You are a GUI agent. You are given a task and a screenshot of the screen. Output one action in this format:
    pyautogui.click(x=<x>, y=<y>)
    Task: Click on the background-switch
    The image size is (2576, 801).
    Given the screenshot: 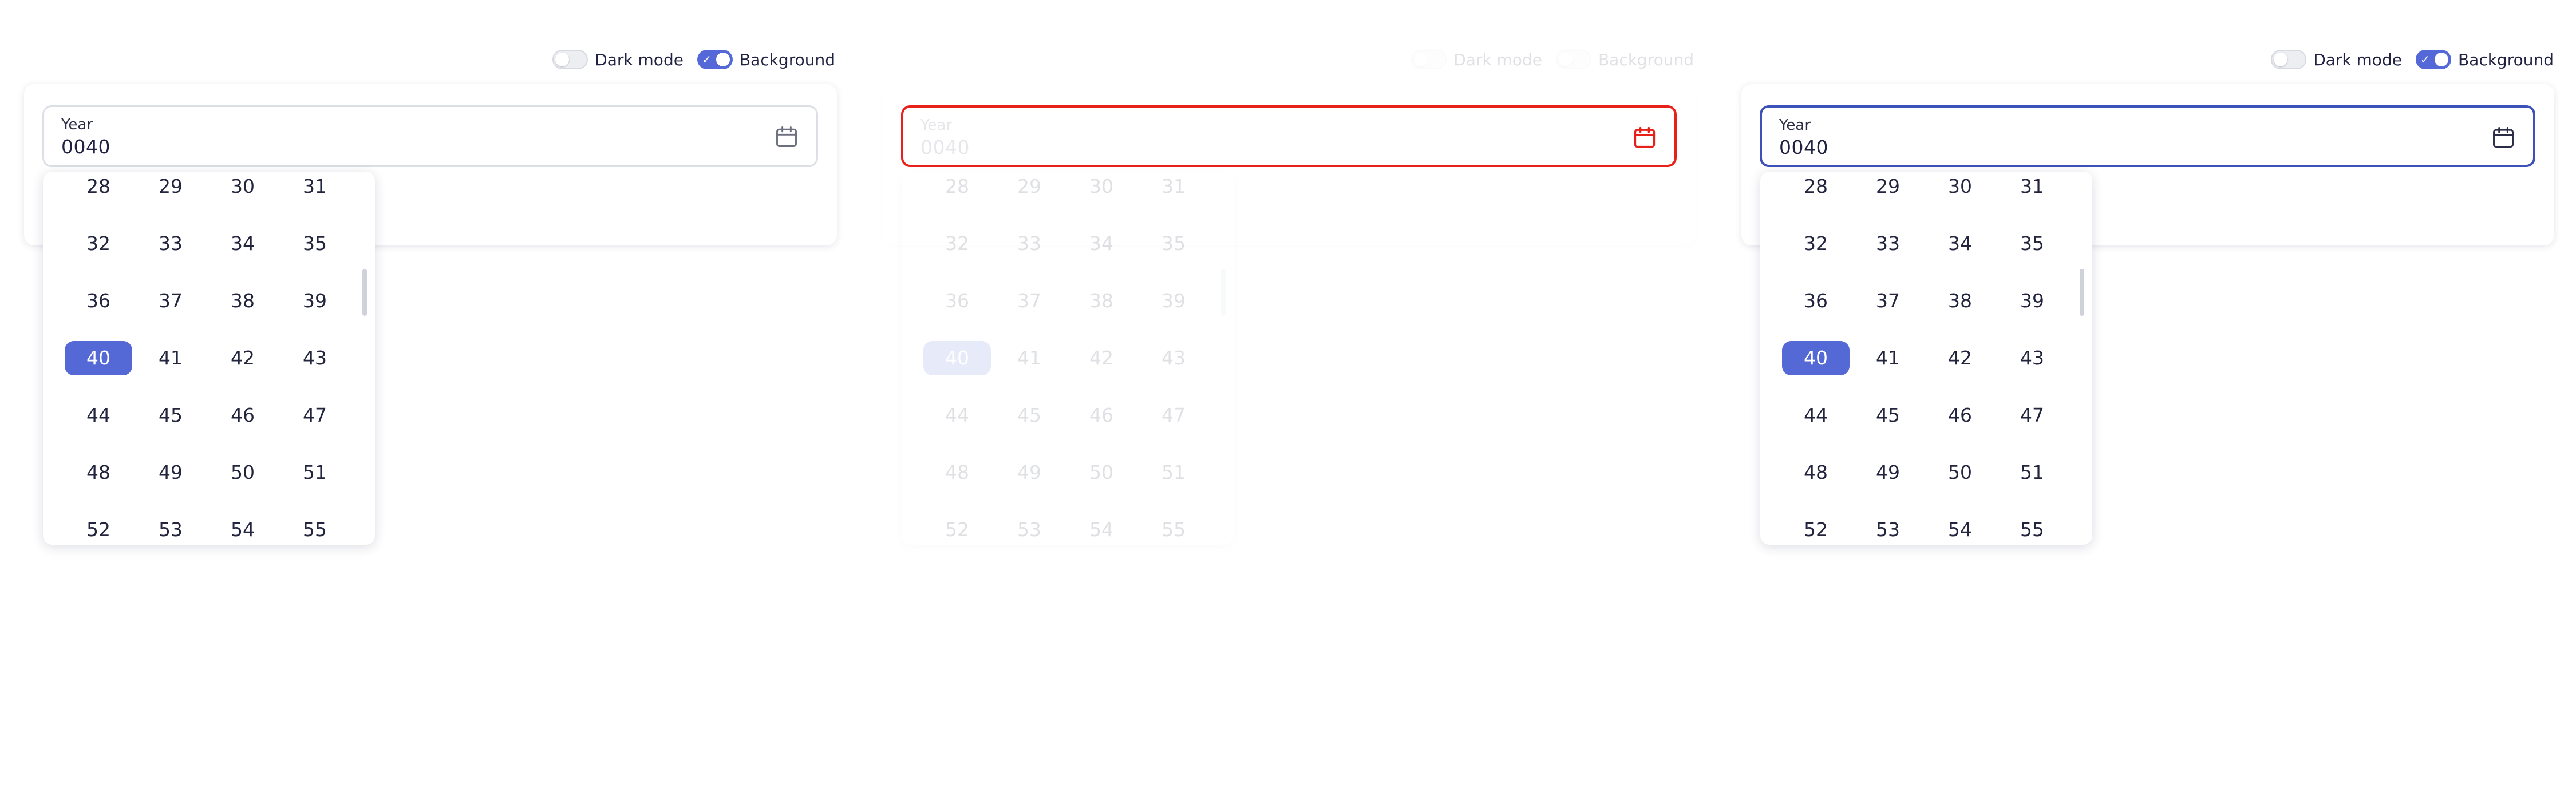 What is the action you would take?
    pyautogui.click(x=1573, y=60)
    